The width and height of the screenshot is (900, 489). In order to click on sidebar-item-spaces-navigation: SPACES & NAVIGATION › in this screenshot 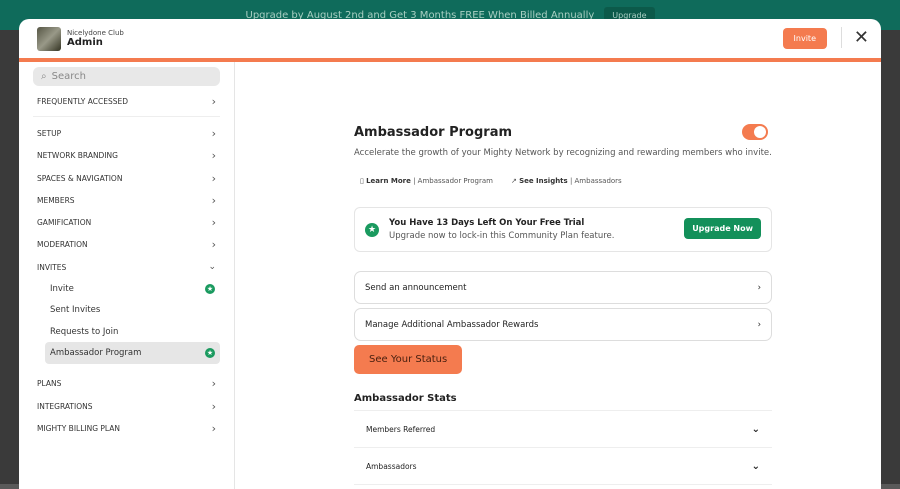, I will do `click(126, 178)`.